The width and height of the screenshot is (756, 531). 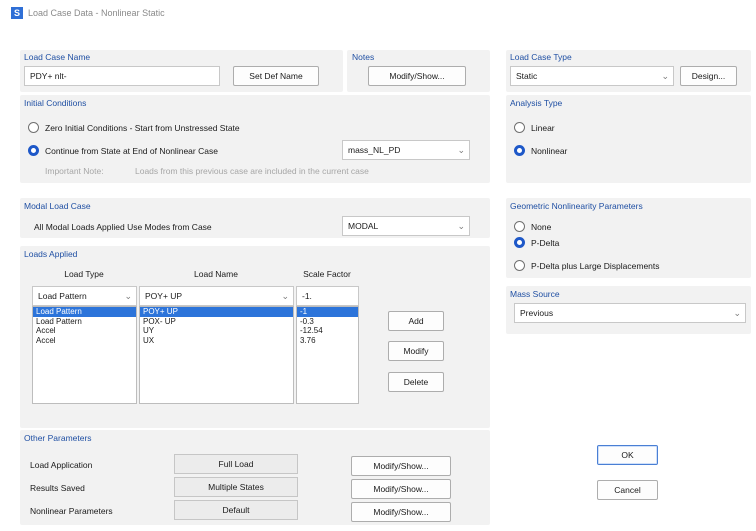 What do you see at coordinates (236, 464) in the screenshot?
I see `load-application-value: Full Load` at bounding box center [236, 464].